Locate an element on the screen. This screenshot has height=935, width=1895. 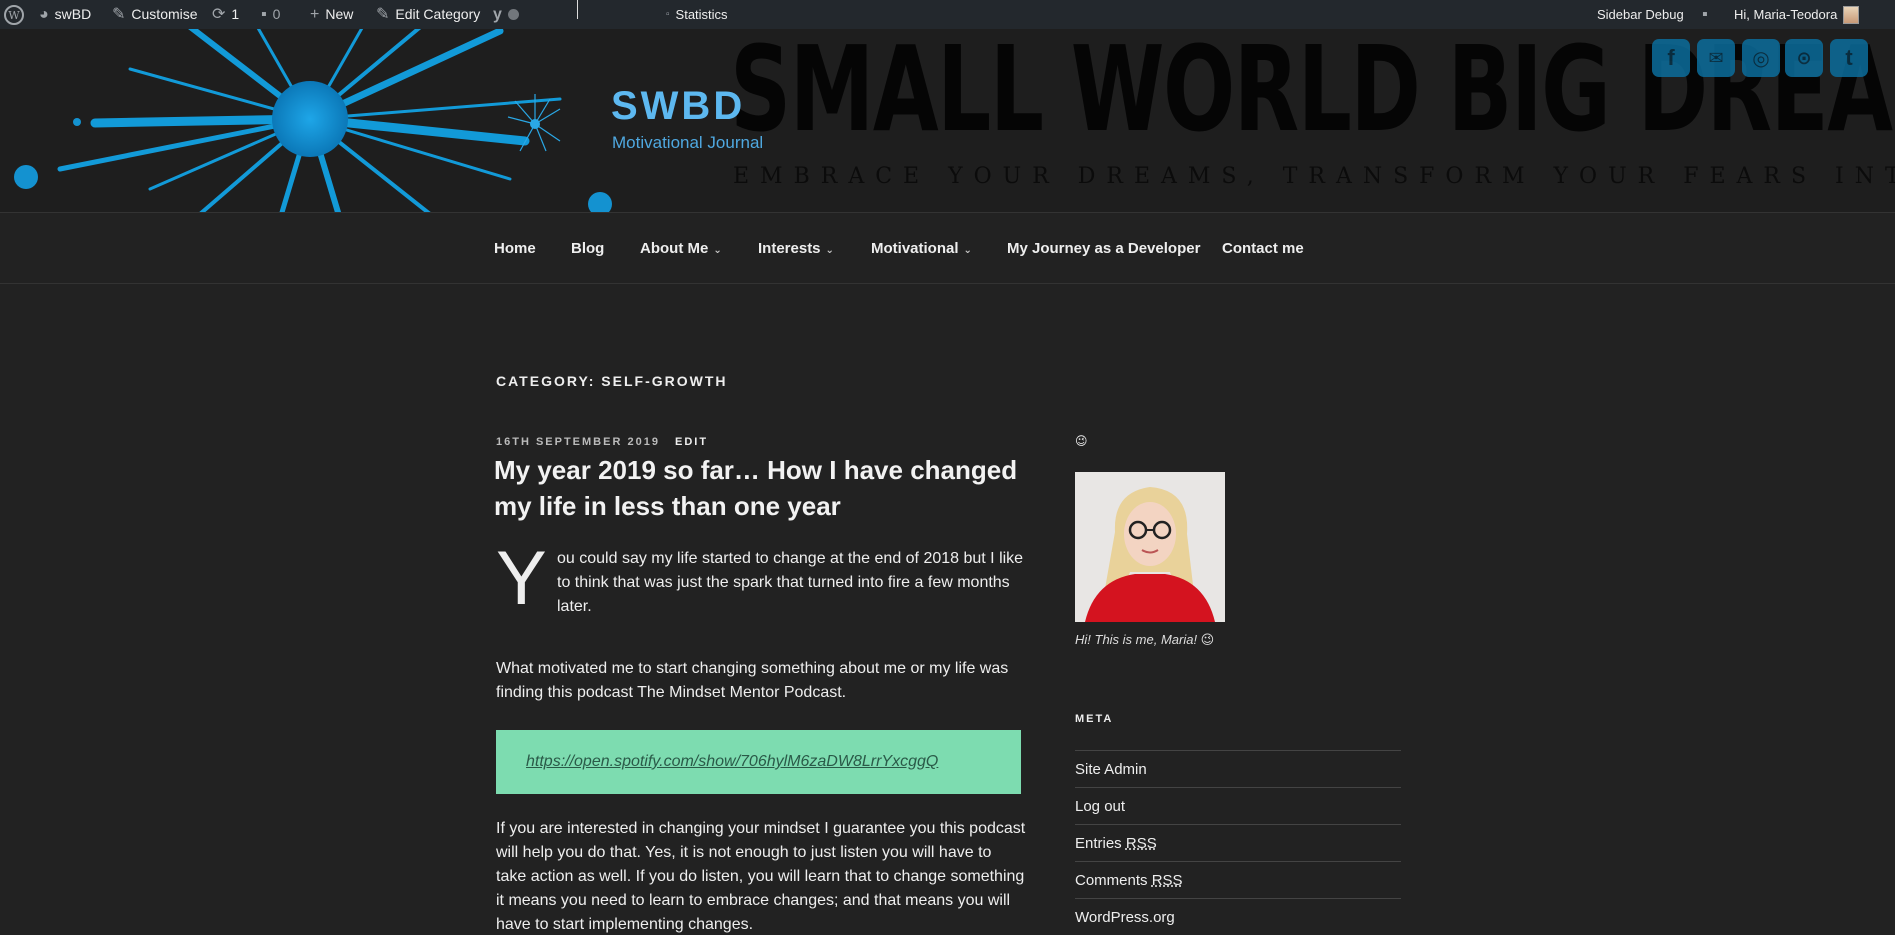
svg-text: W is located at coordinates (14, 15).